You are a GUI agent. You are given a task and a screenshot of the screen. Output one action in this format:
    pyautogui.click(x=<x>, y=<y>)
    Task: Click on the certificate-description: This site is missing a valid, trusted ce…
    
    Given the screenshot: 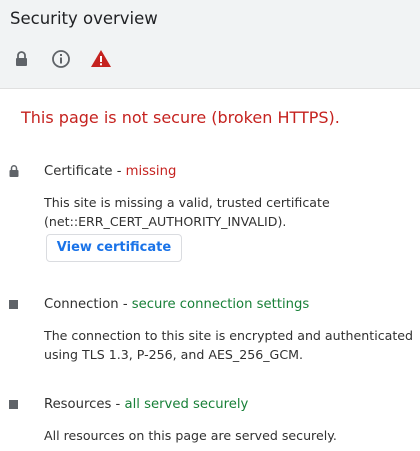 What is the action you would take?
    pyautogui.click(x=187, y=212)
    